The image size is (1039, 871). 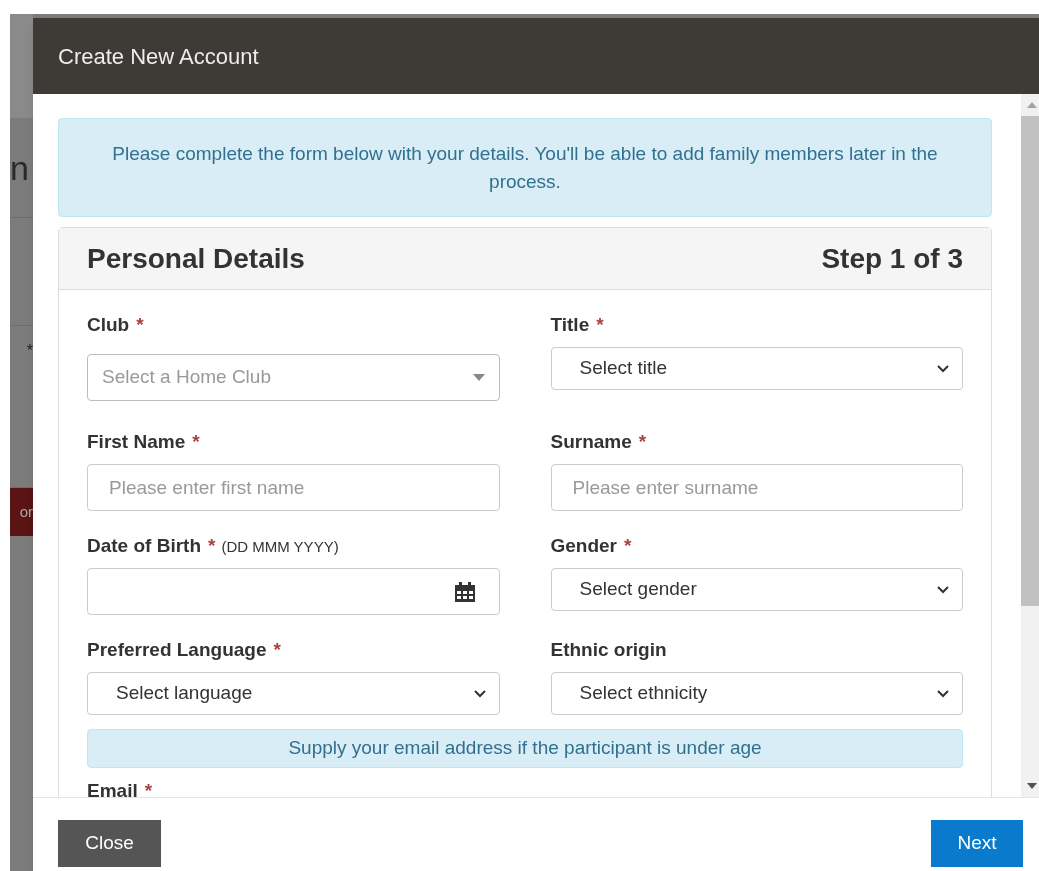 What do you see at coordinates (196, 258) in the screenshot?
I see `panel-title: Personal Details` at bounding box center [196, 258].